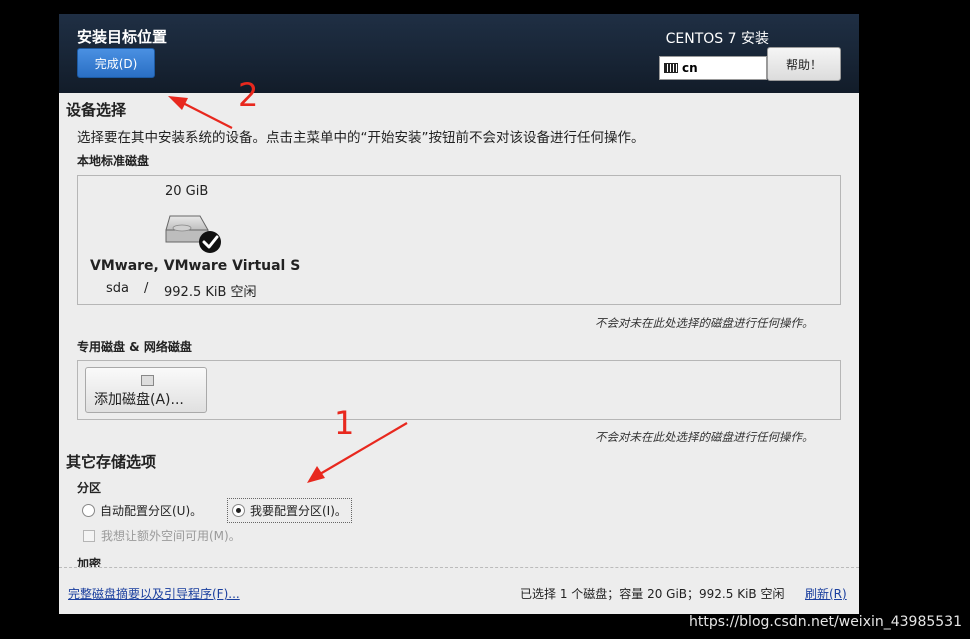 This screenshot has width=970, height=639. I want to click on watermark: https://blog.csdn.net/weixin_43985531, so click(825, 622).